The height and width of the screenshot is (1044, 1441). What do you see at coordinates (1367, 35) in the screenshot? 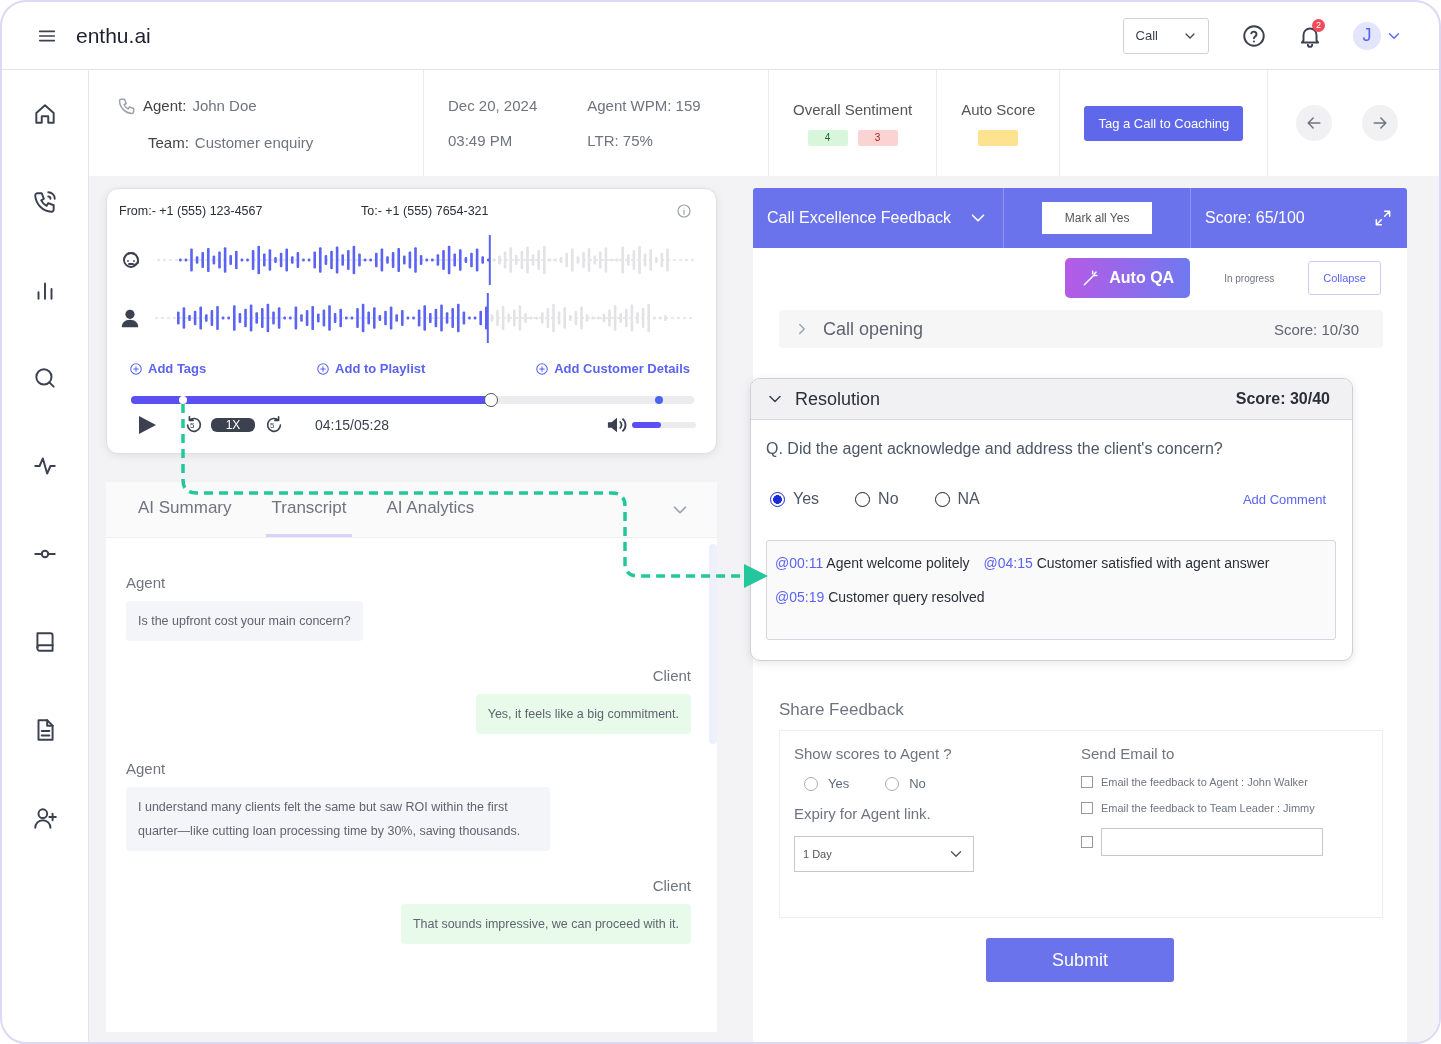
I see `user-avatar: J` at bounding box center [1367, 35].